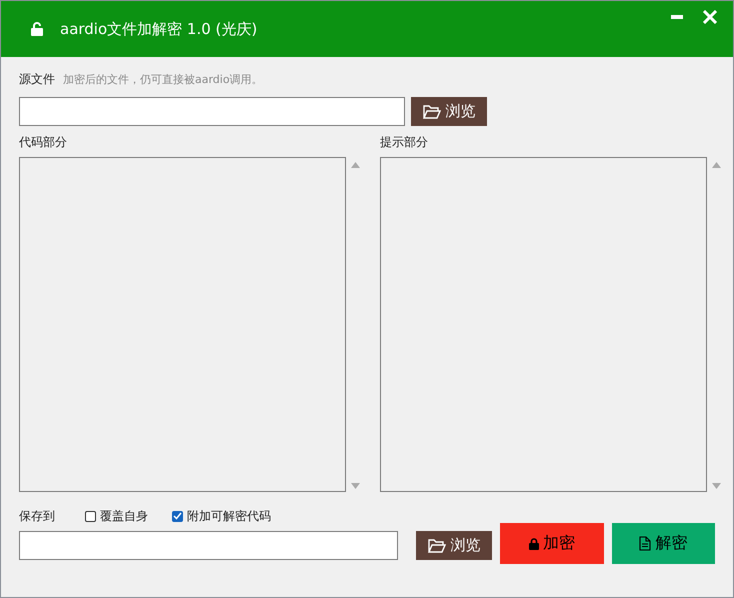  What do you see at coordinates (645, 543) in the screenshot?
I see `document-icon` at bounding box center [645, 543].